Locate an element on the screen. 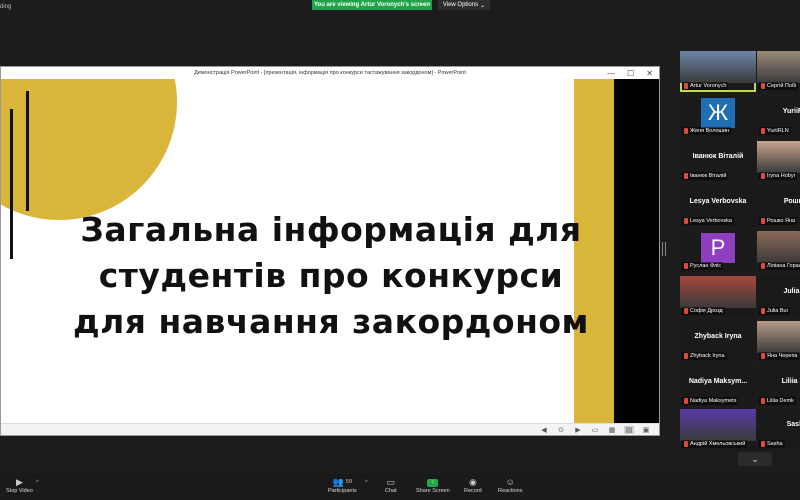 This screenshot has width=800, height=500. participant-tile: YuriiRL YuriiRLN is located at coordinates (778, 116).